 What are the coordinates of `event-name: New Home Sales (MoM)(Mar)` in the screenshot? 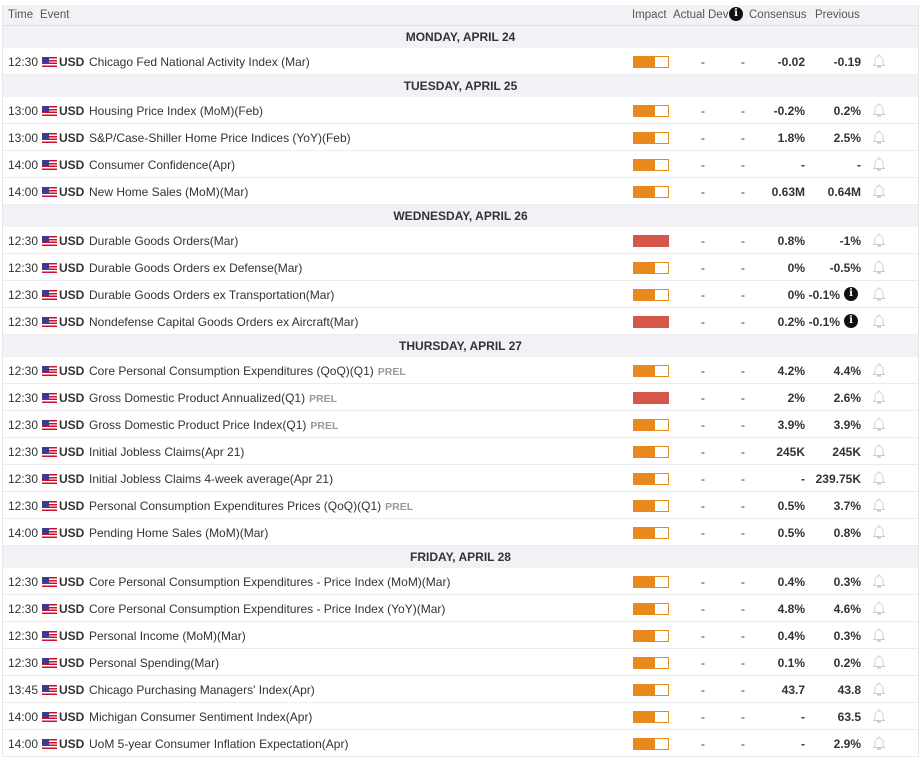 It's located at (168, 192).